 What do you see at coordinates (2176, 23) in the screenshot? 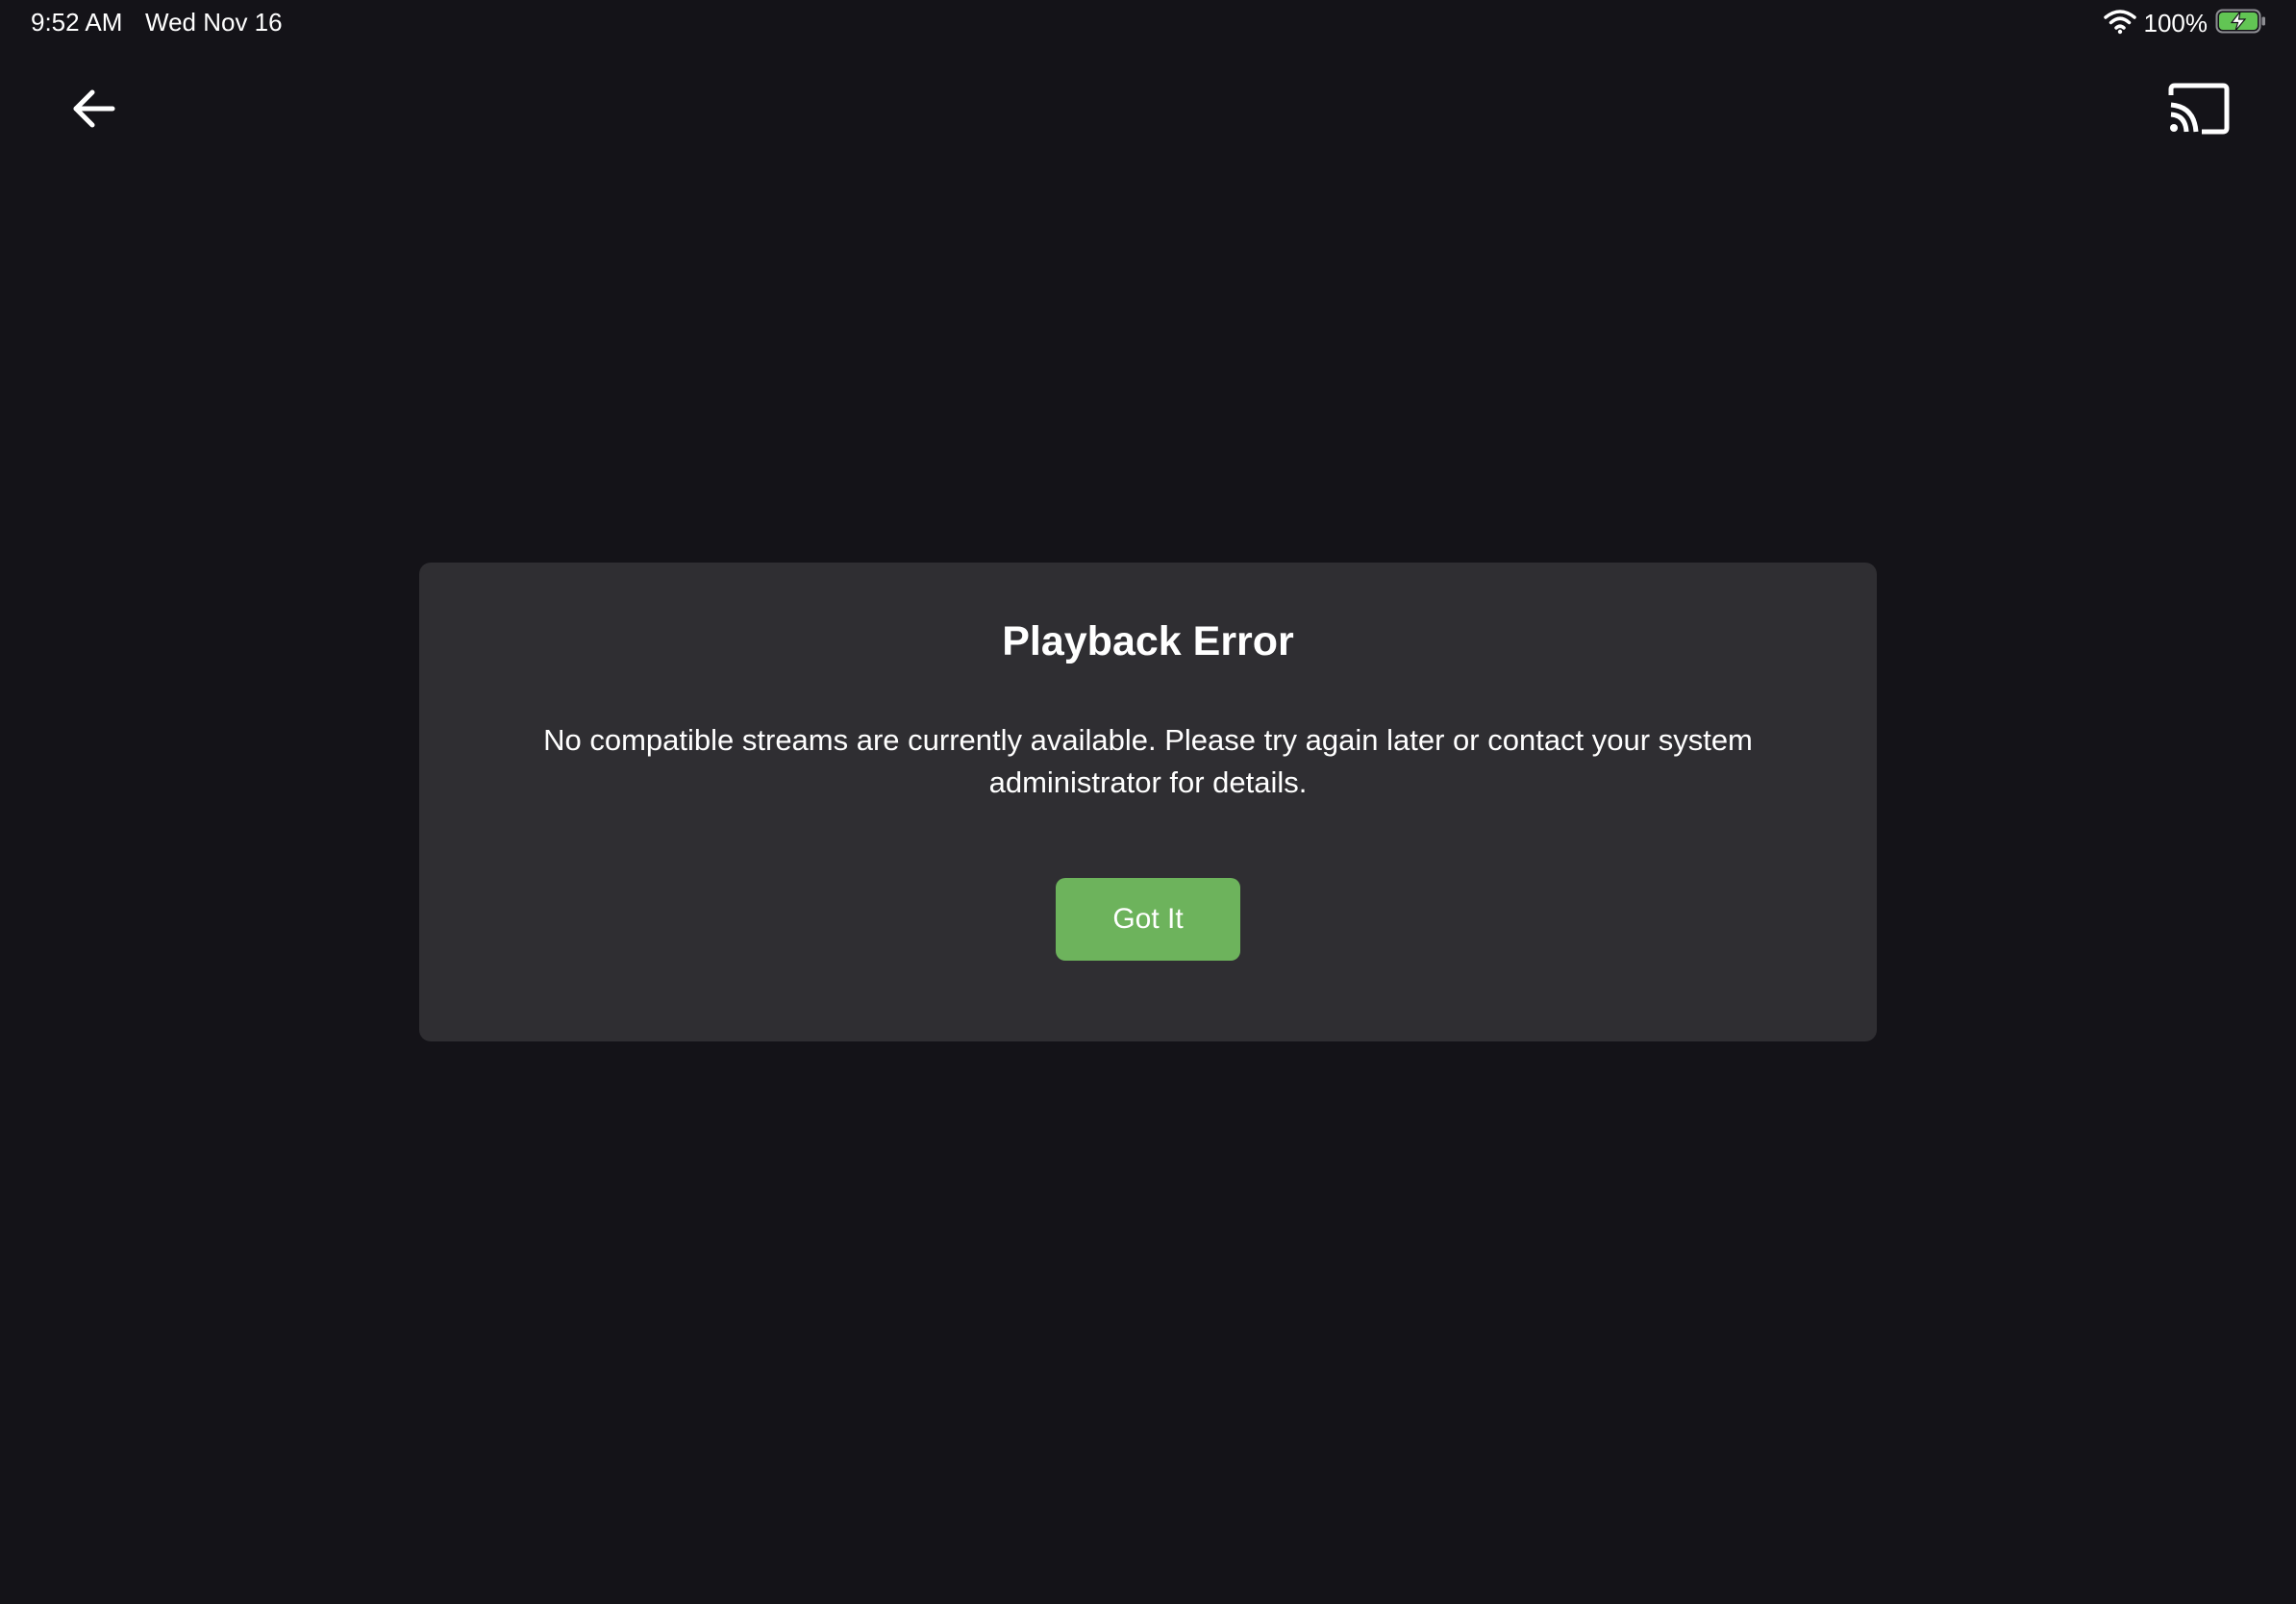
I see `battery-percent: 100%` at bounding box center [2176, 23].